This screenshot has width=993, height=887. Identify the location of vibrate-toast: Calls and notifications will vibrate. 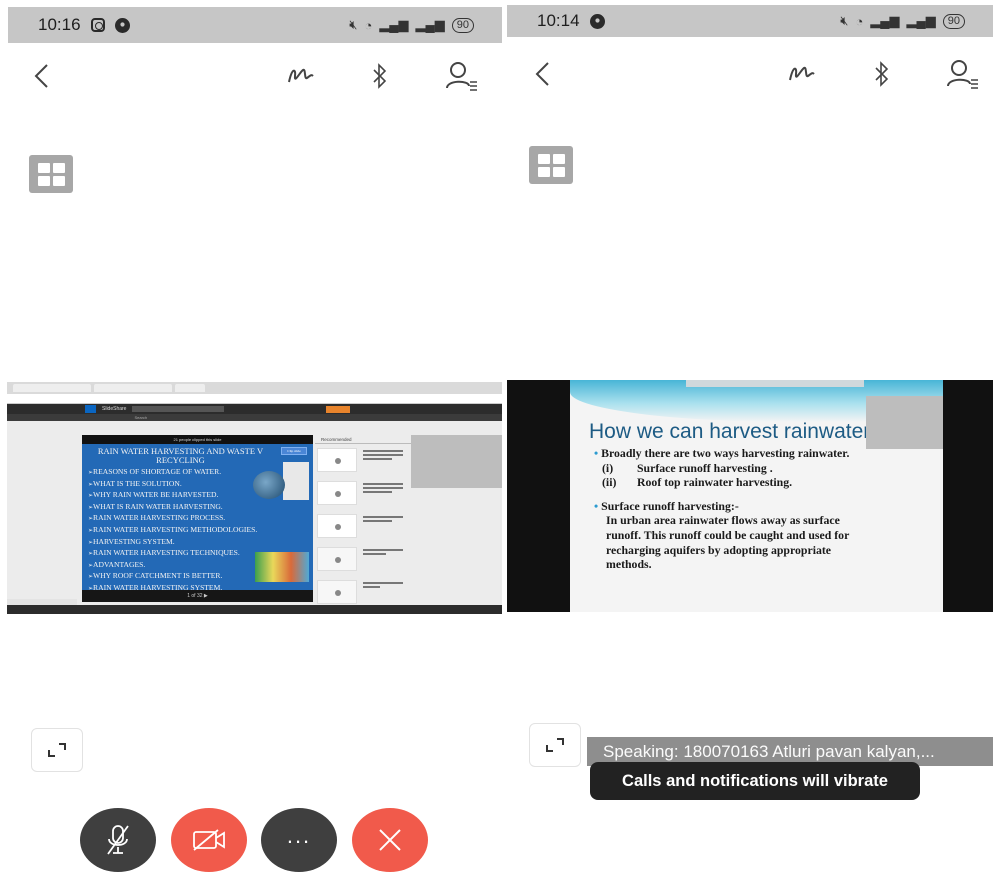
(755, 781).